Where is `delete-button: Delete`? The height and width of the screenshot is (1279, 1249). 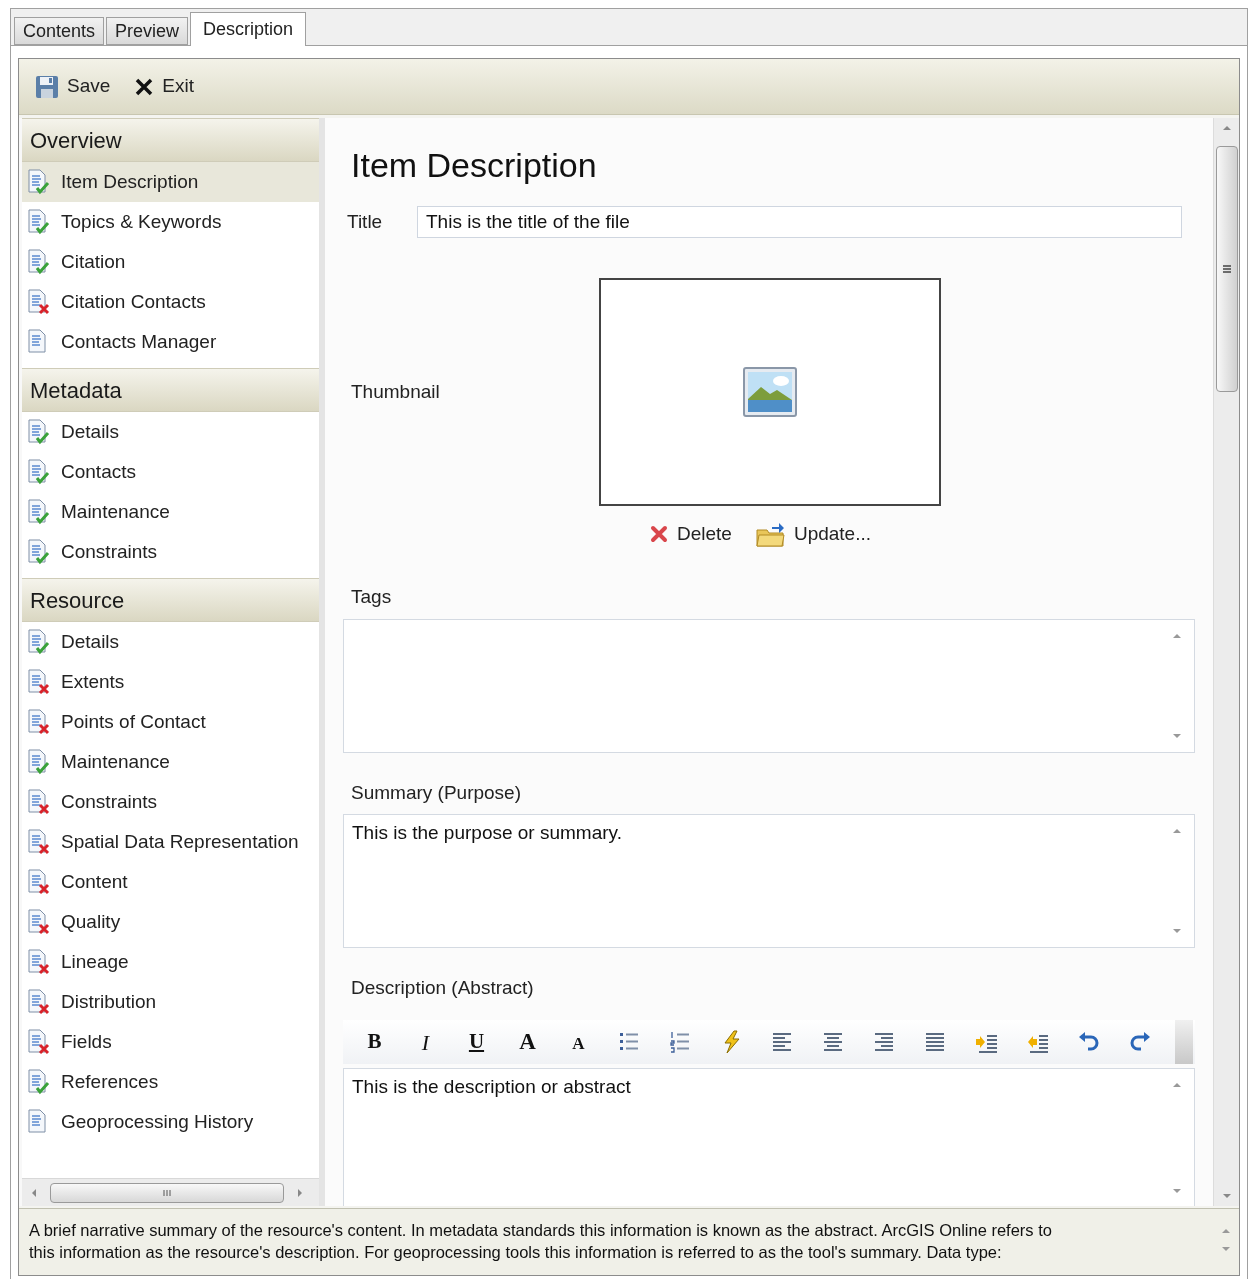
delete-button: Delete is located at coordinates (690, 534).